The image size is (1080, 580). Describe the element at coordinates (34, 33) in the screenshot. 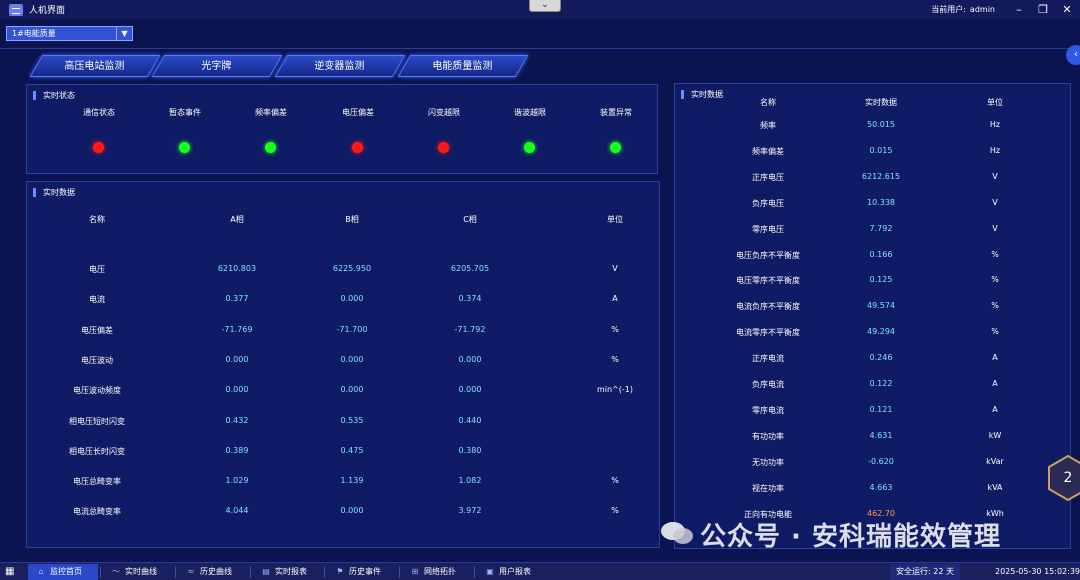

I see `station-select-value: 1#电能质量` at that location.